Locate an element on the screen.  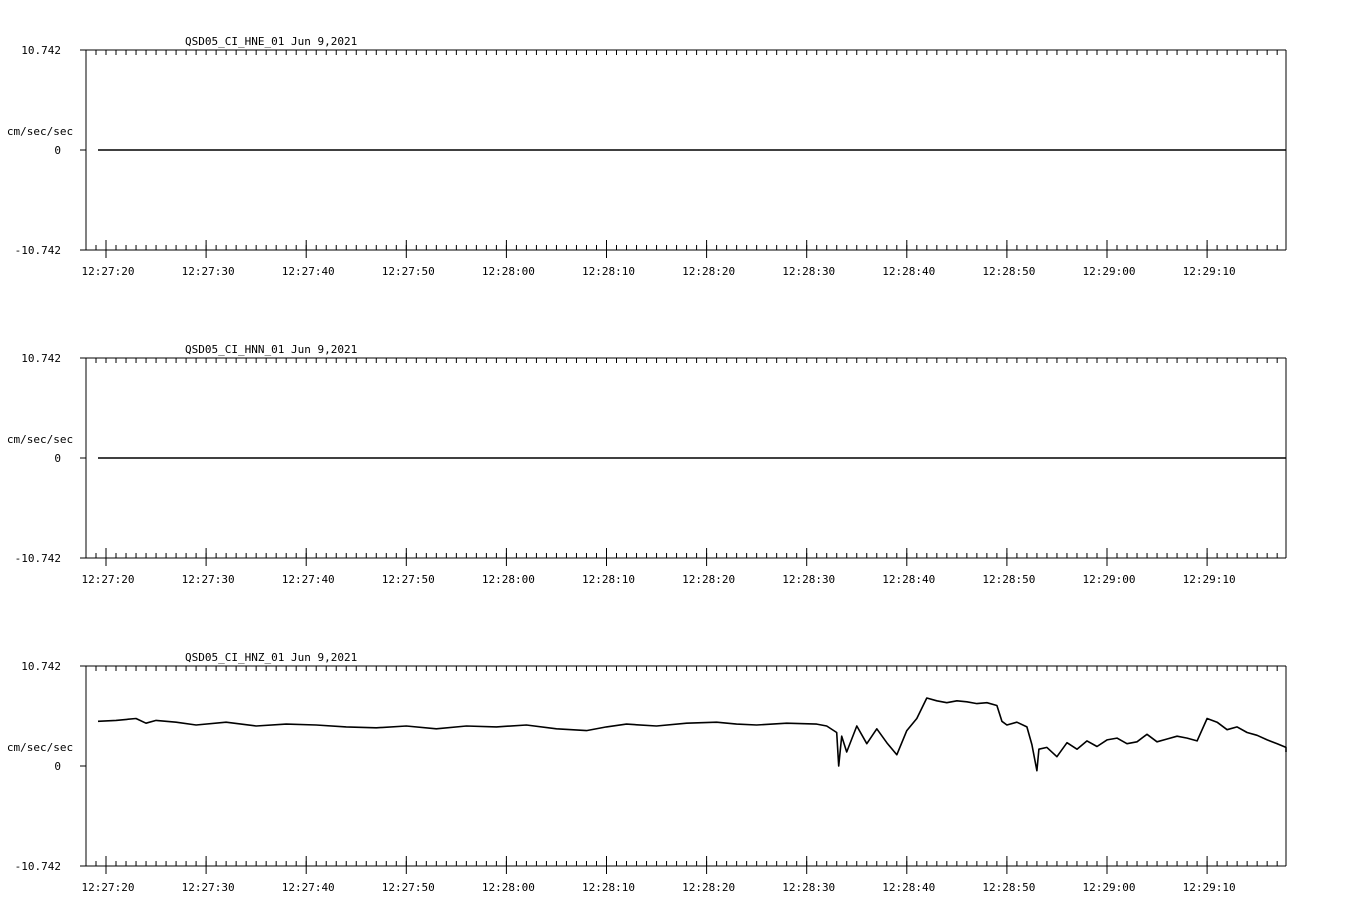
waveform-trace is located at coordinates (692, 734).